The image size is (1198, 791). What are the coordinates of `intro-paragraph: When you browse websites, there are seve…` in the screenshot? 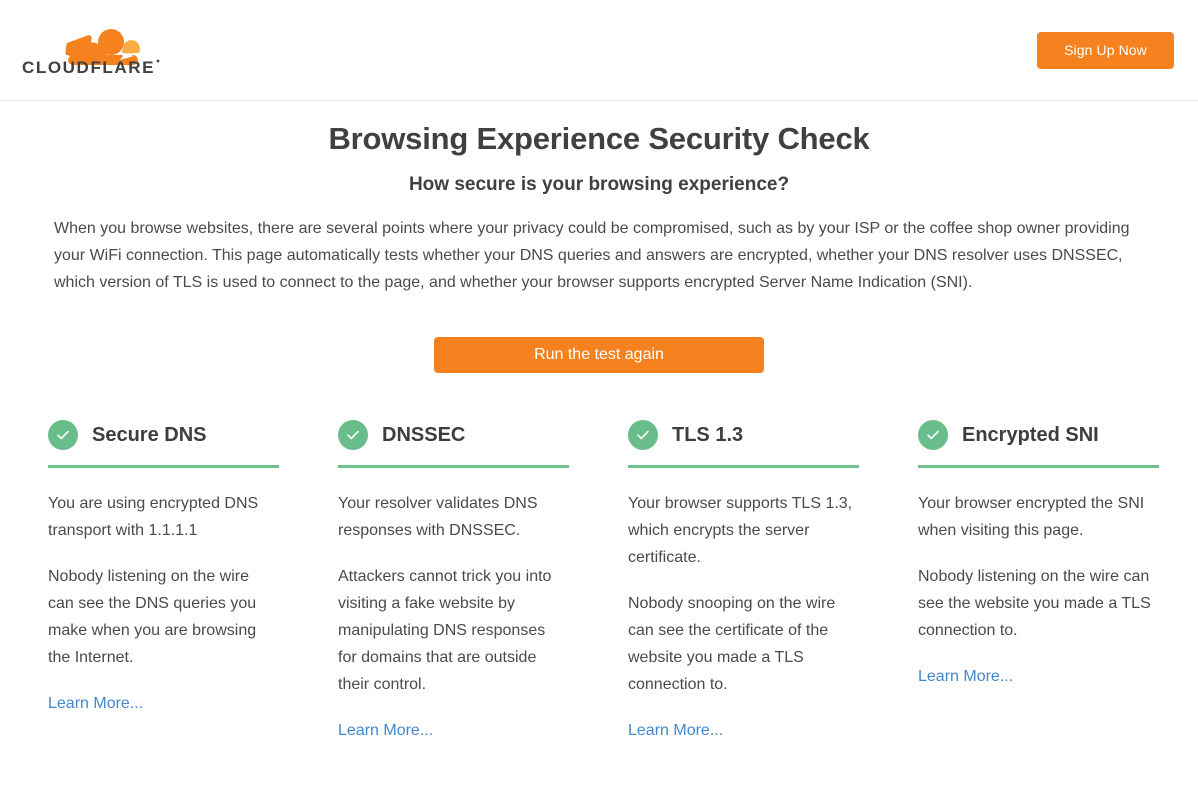 It's located at (592, 255).